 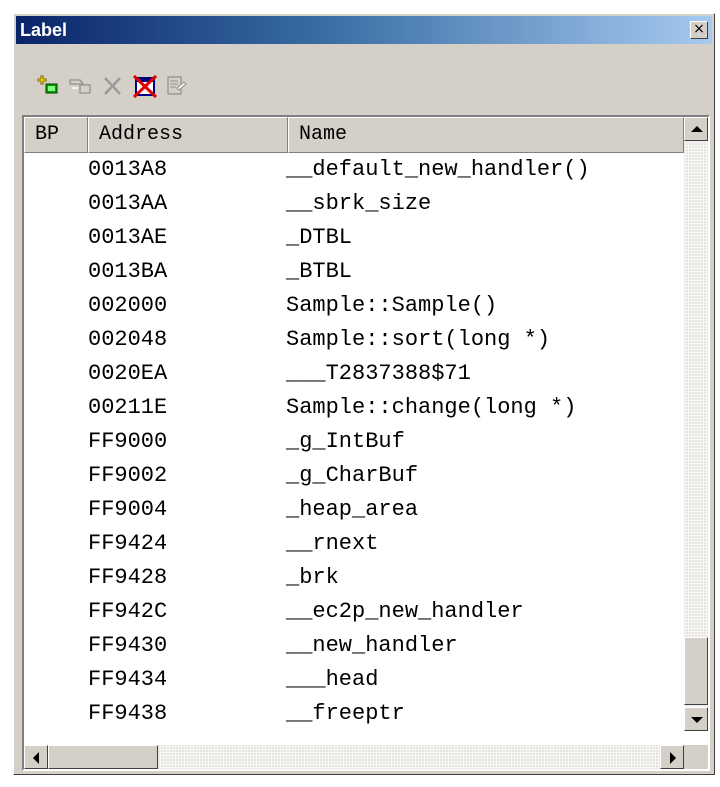 What do you see at coordinates (128, 577) in the screenshot?
I see `row-address: FF9428` at bounding box center [128, 577].